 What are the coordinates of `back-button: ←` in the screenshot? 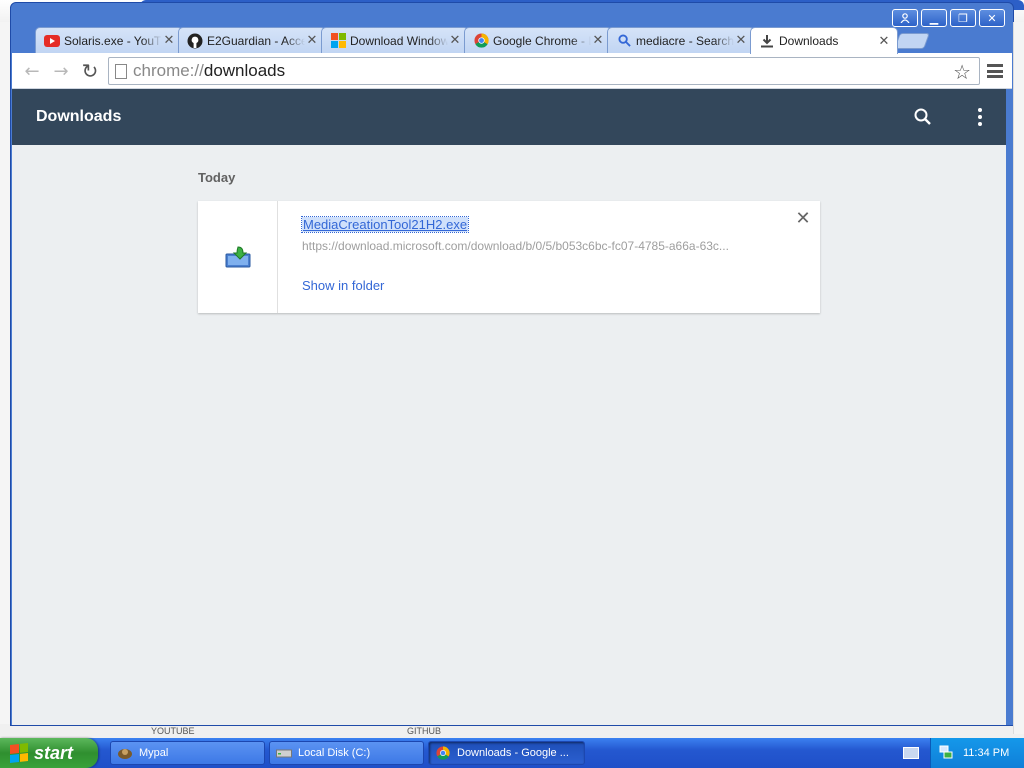 It's located at (32, 71).